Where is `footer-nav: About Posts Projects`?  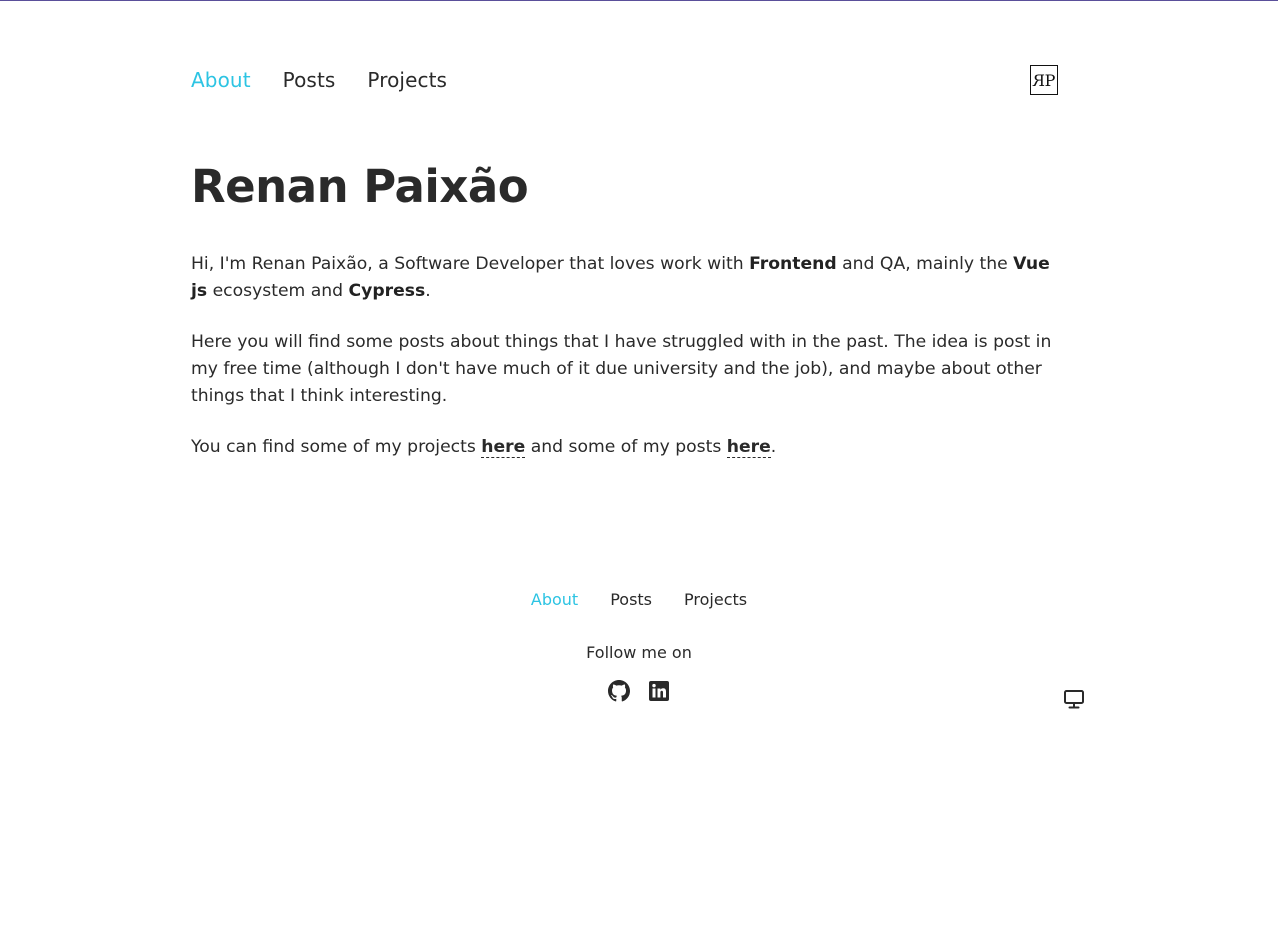
footer-nav: About Posts Projects is located at coordinates (639, 599).